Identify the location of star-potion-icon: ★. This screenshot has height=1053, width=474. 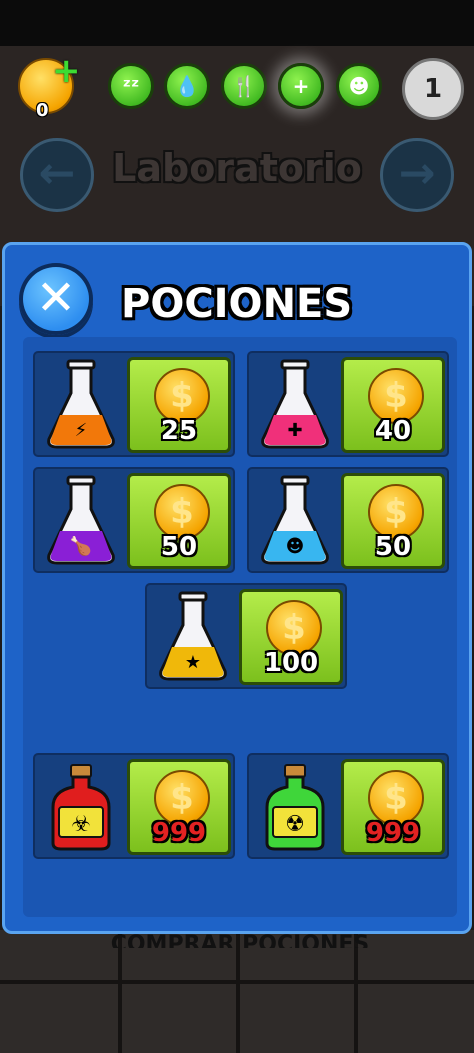
(193, 636).